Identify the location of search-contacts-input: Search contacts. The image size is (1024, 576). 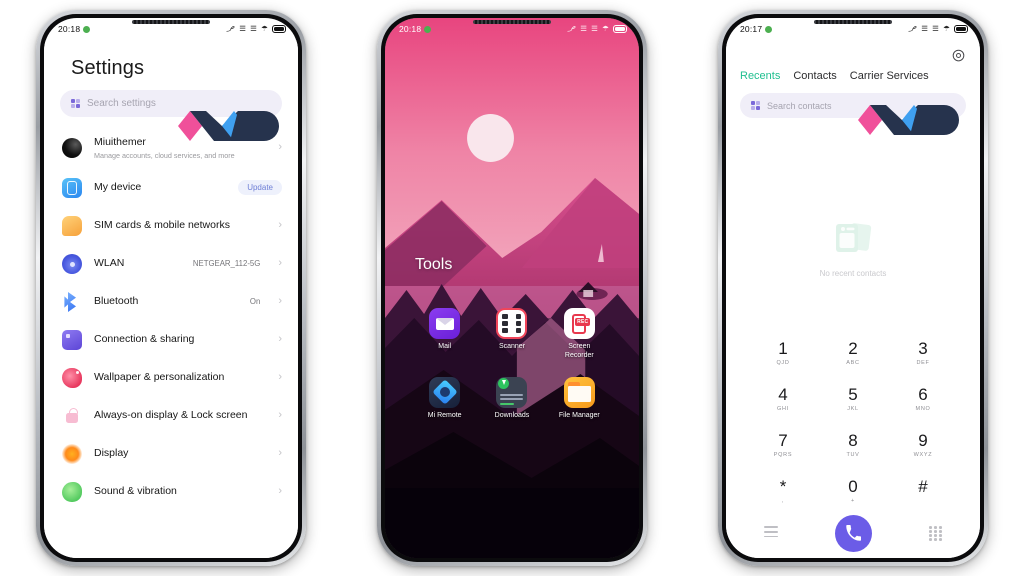
(853, 105).